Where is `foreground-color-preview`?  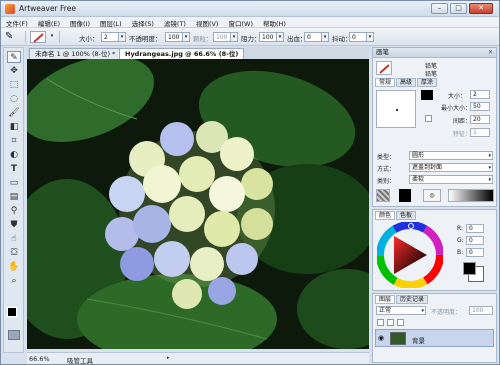 foreground-color-preview is located at coordinates (469, 268).